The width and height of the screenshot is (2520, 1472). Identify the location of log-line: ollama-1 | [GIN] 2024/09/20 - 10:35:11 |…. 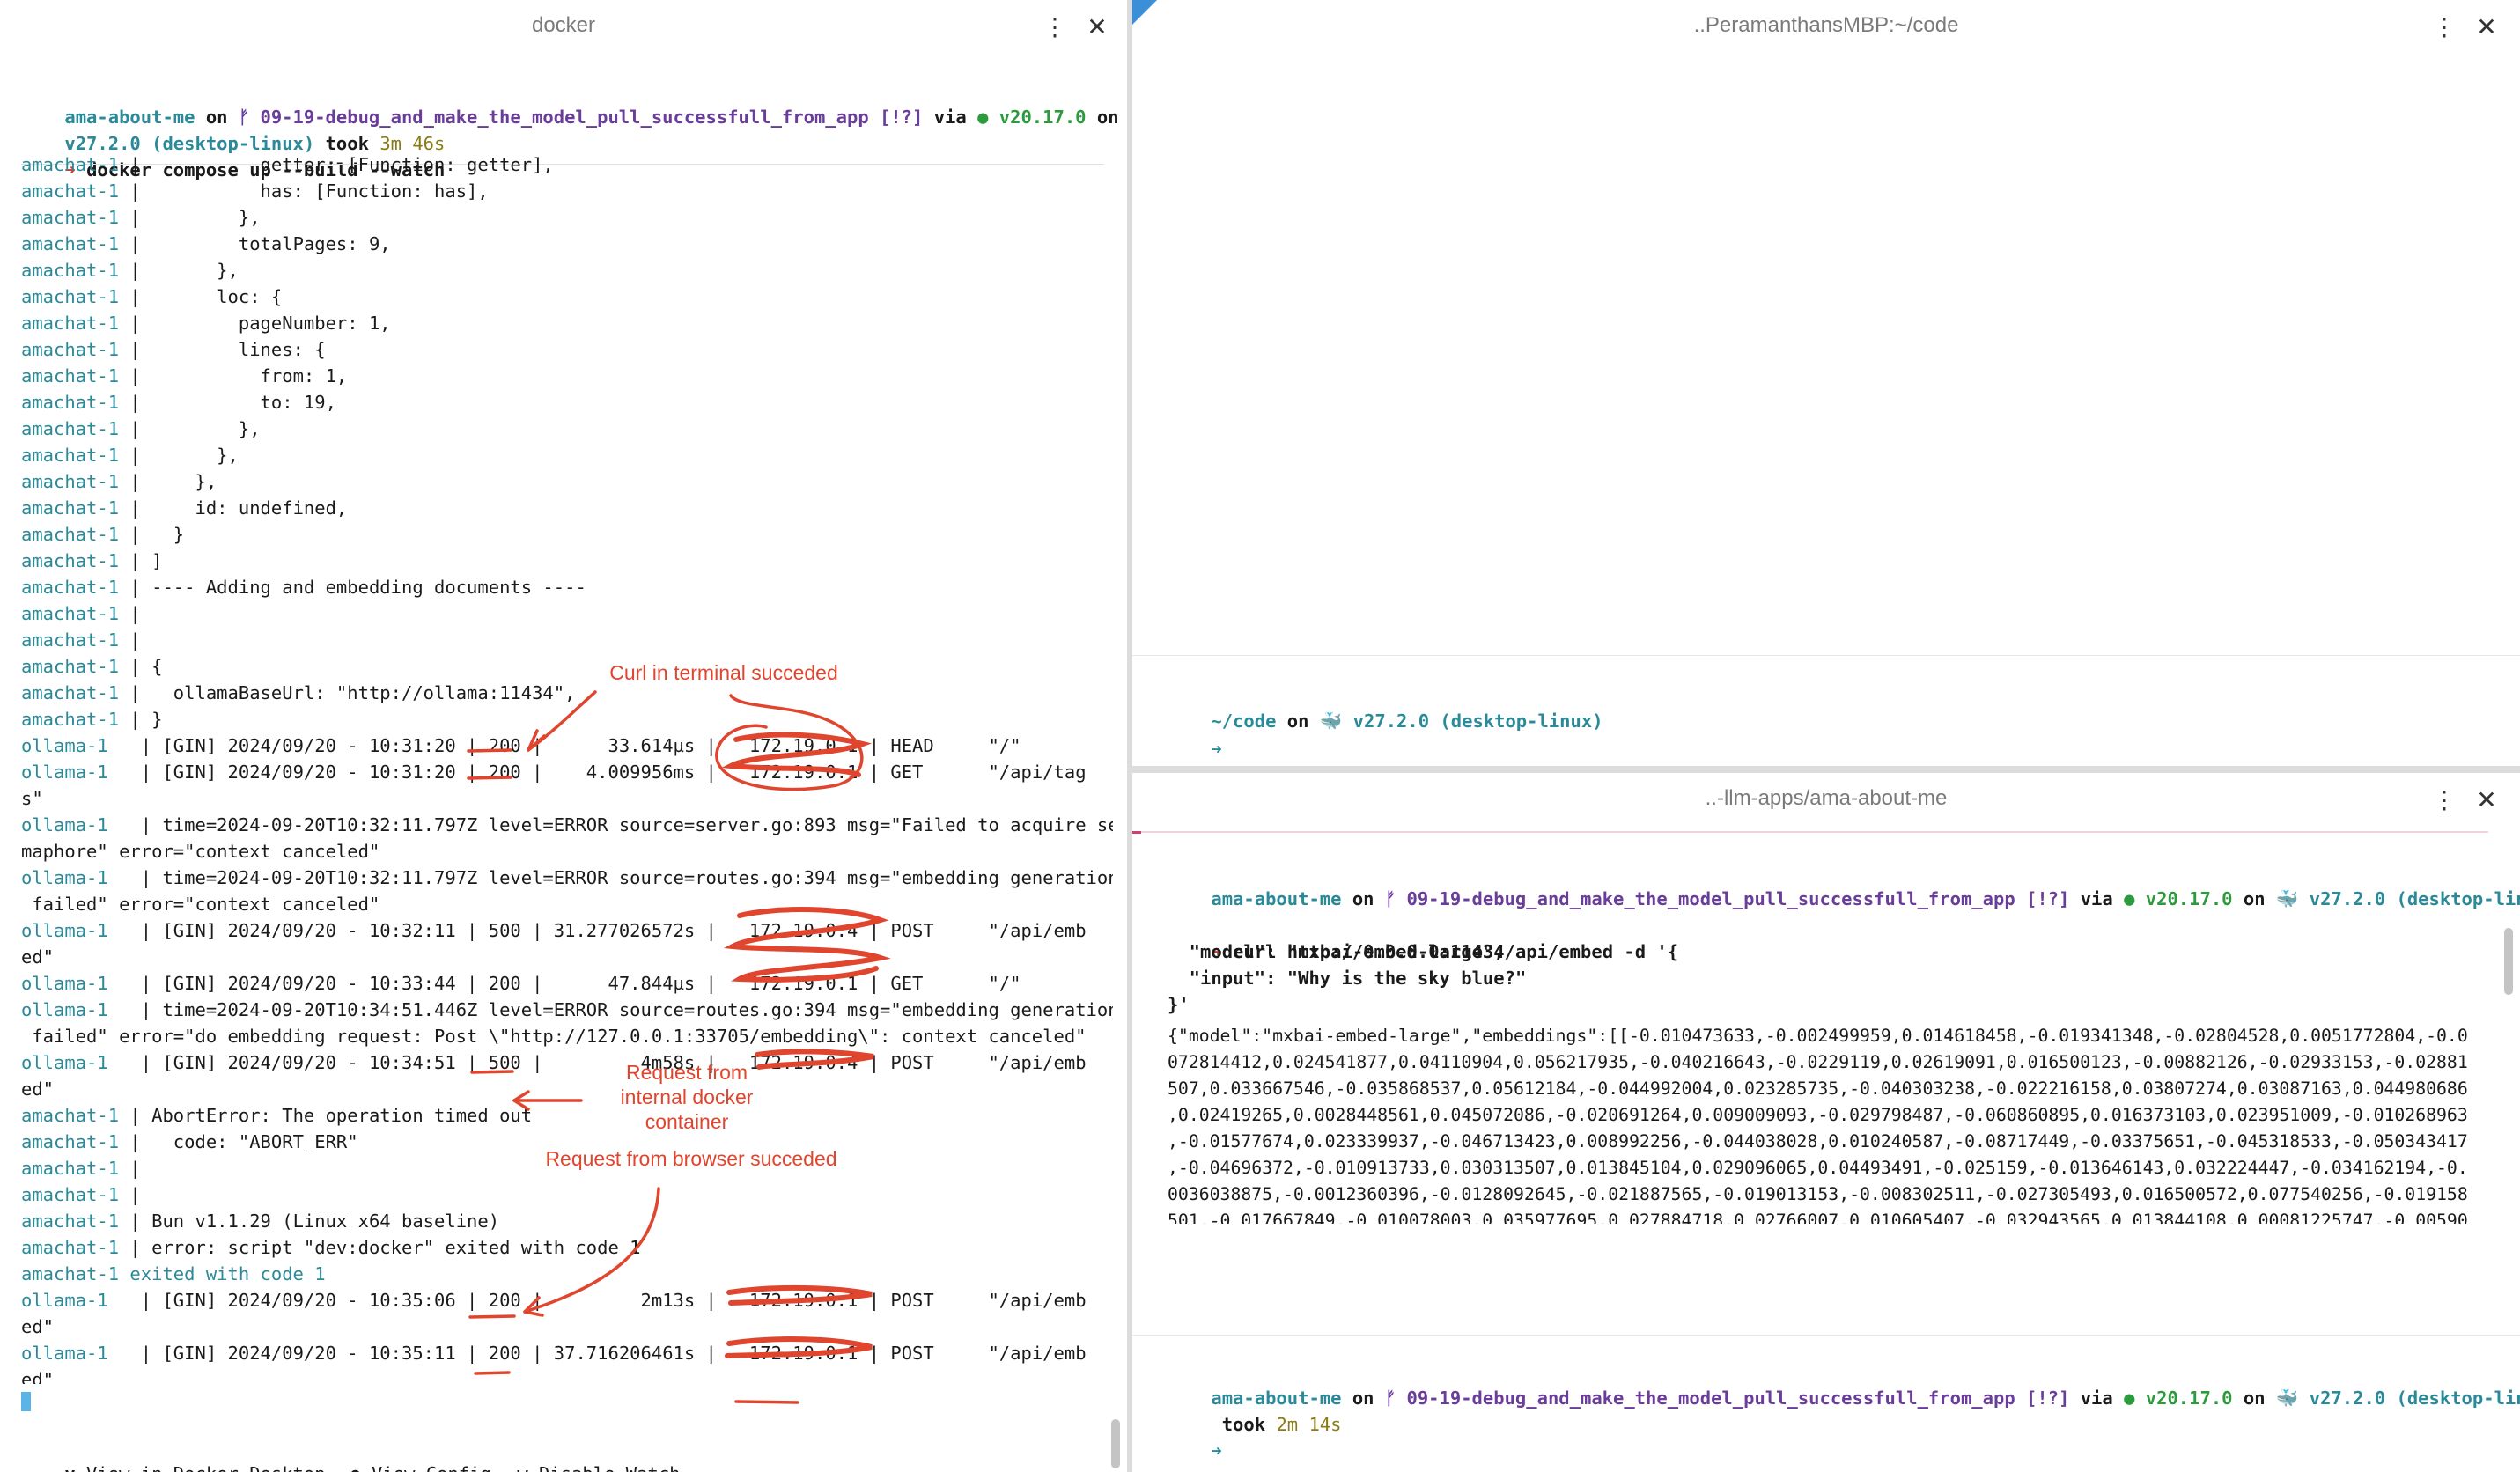
(554, 1353).